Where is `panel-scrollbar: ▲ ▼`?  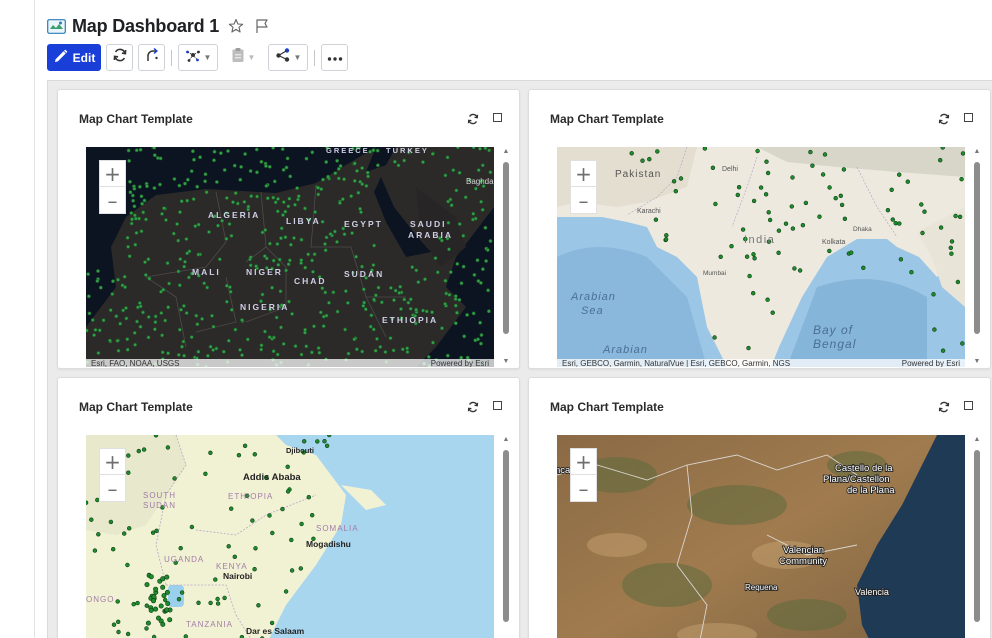
panel-scrollbar: ▲ ▼ is located at coordinates (506, 257).